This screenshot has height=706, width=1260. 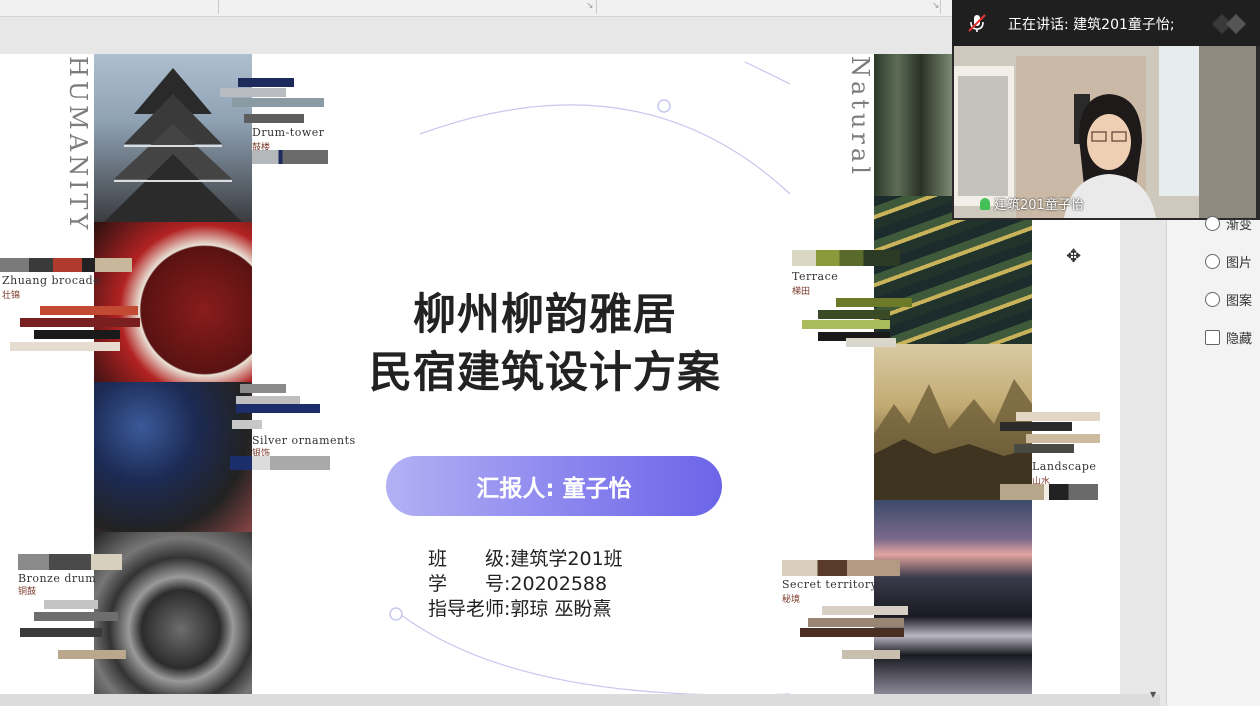 I want to click on bamboo-photo, so click(x=913, y=125).